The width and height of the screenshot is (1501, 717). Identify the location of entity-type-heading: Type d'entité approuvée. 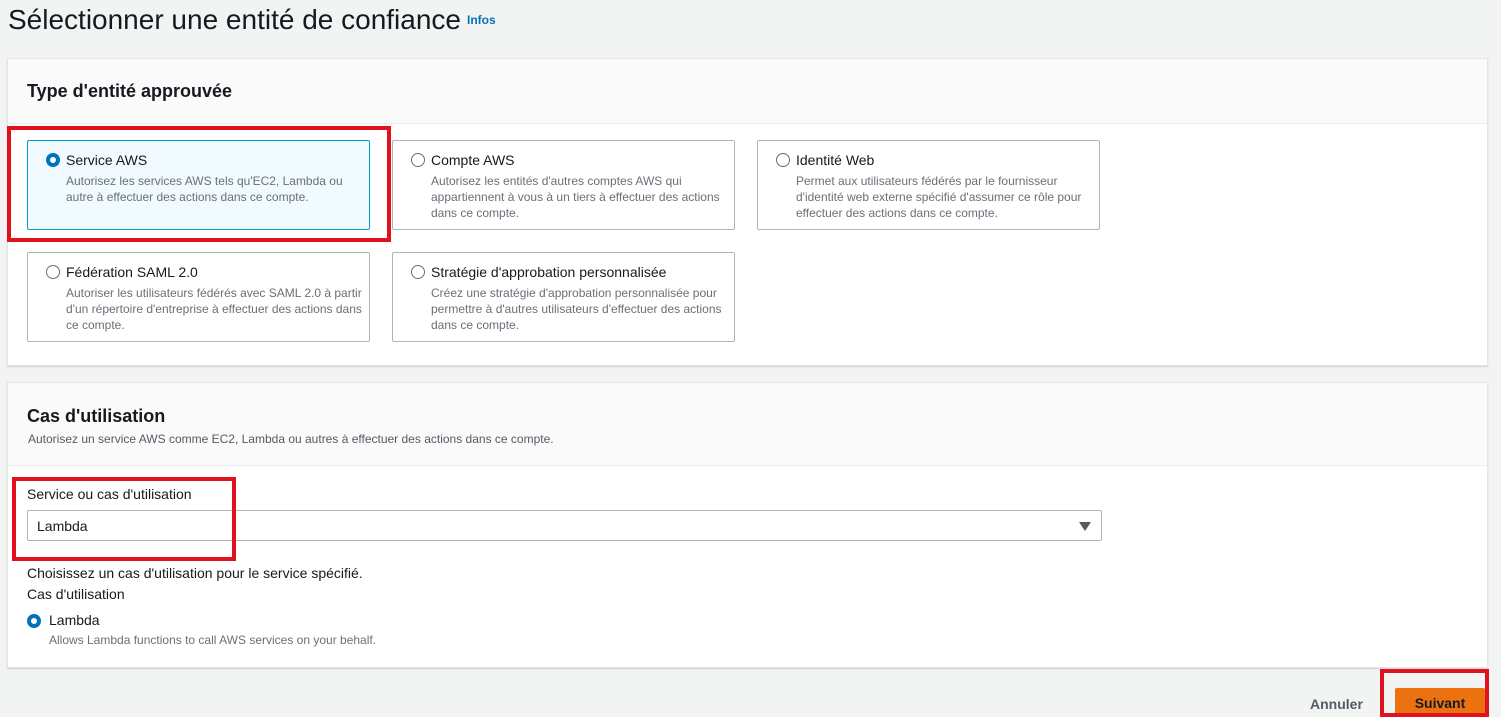
(129, 91).